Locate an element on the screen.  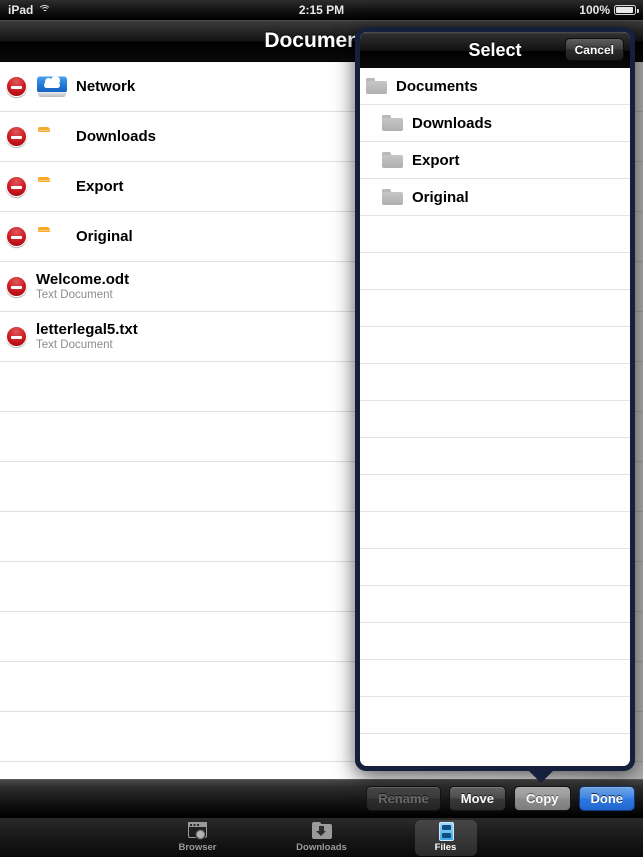
file-row-labels: Network is located at coordinates (105, 86).